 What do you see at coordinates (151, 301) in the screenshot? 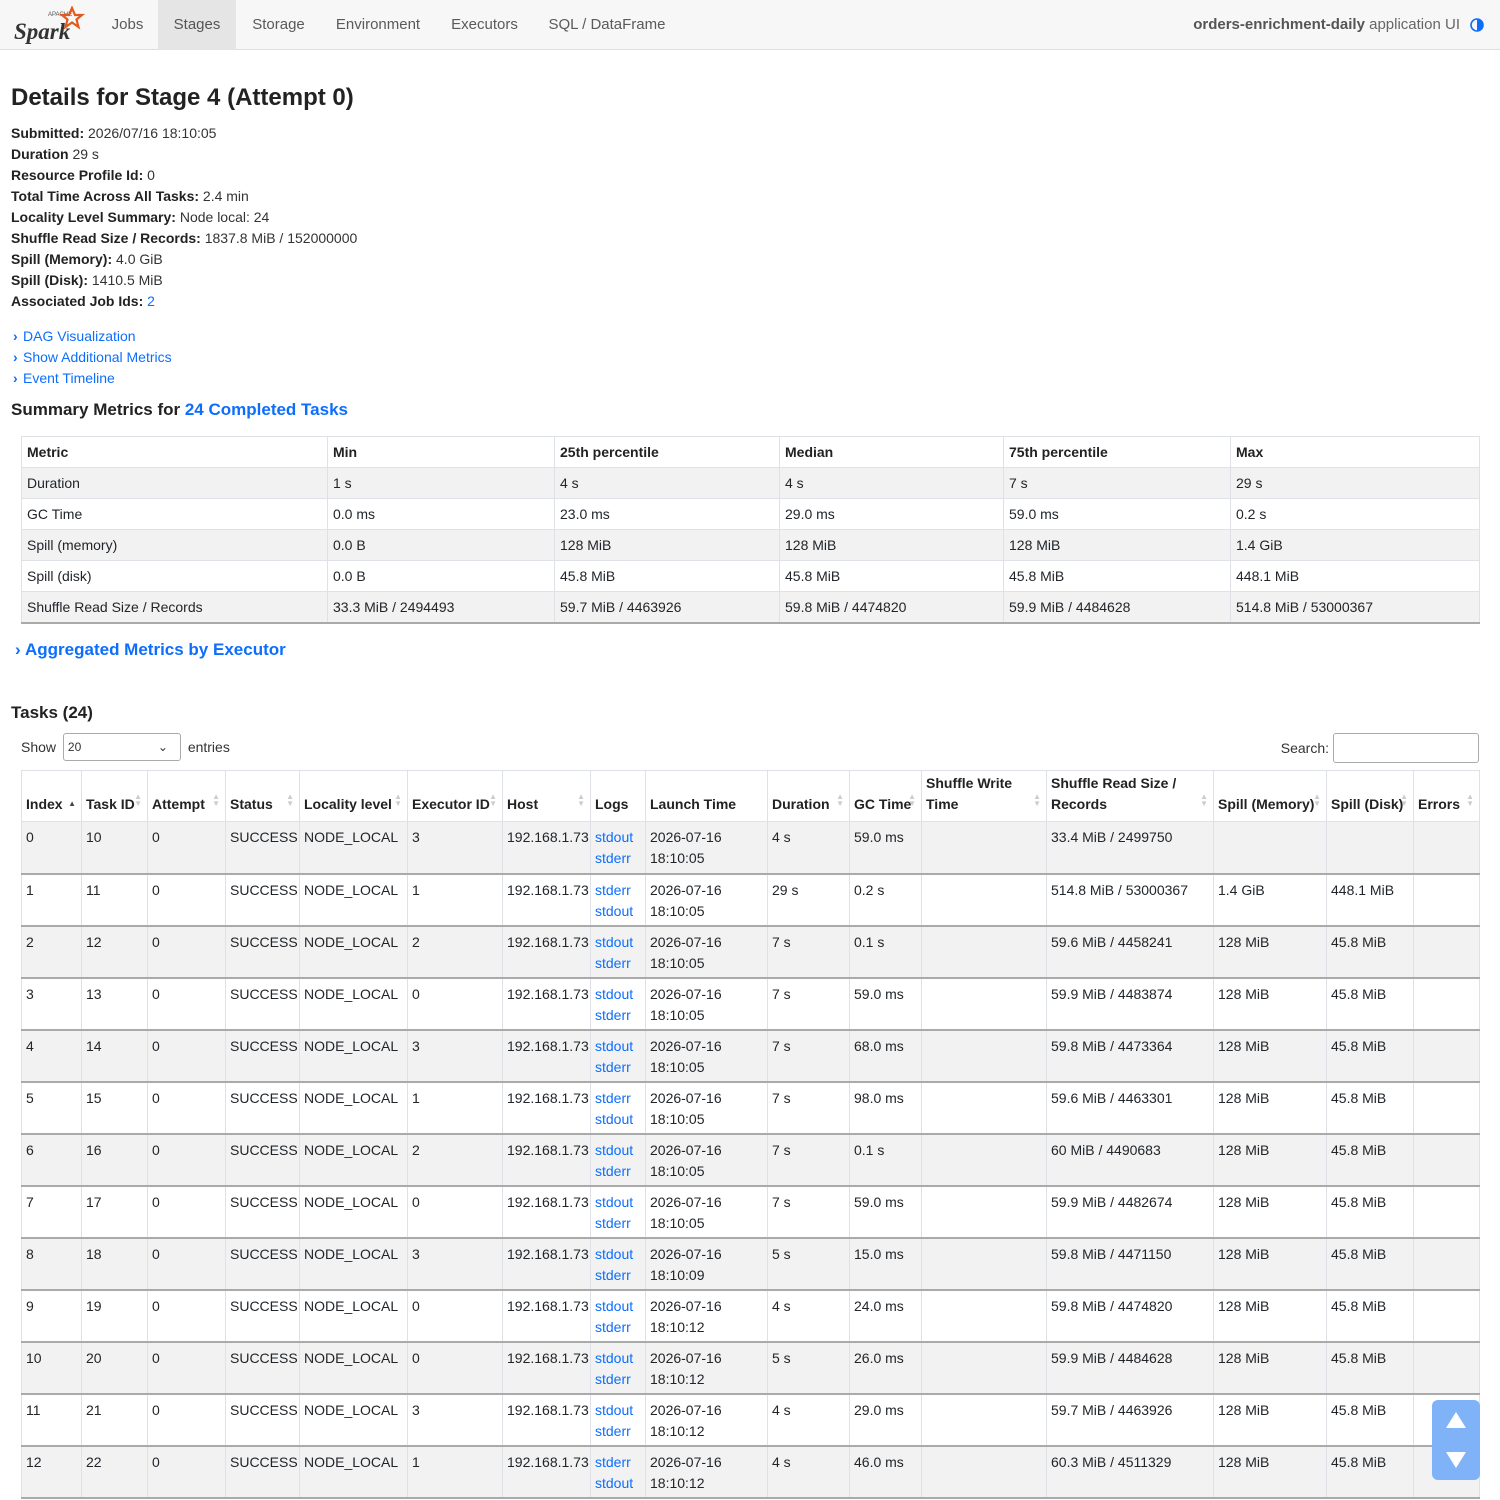
I see `job-id-link: 2` at bounding box center [151, 301].